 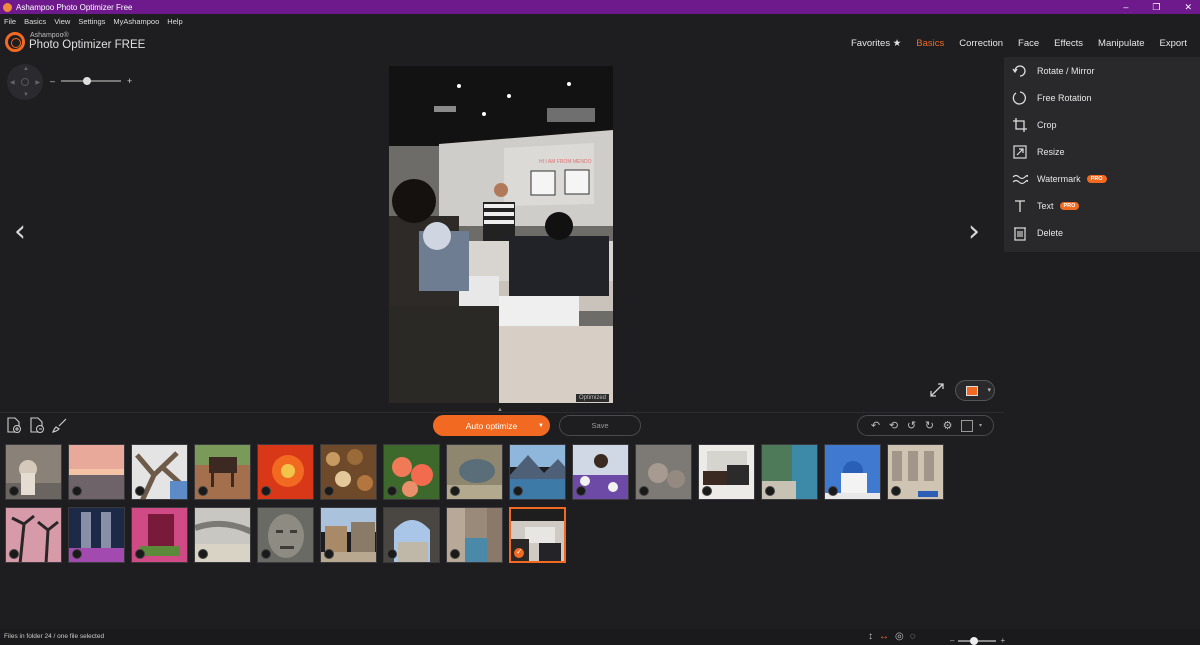 I want to click on undo-all-icon: ⟲, so click(x=893, y=425).